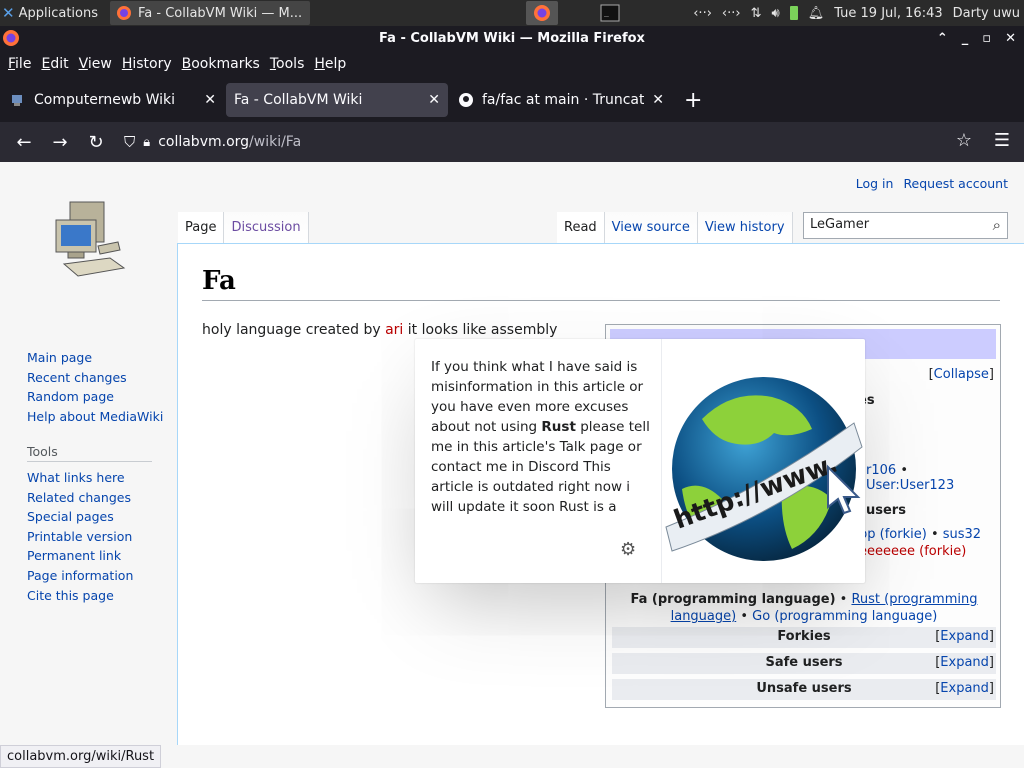 The image size is (1024, 768). I want to click on new-tab-icon: +, so click(693, 100).